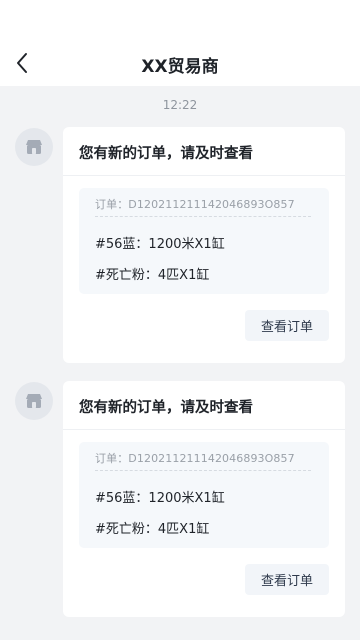 The height and width of the screenshot is (640, 360). What do you see at coordinates (180, 105) in the screenshot?
I see `message-timestamp: 12:22` at bounding box center [180, 105].